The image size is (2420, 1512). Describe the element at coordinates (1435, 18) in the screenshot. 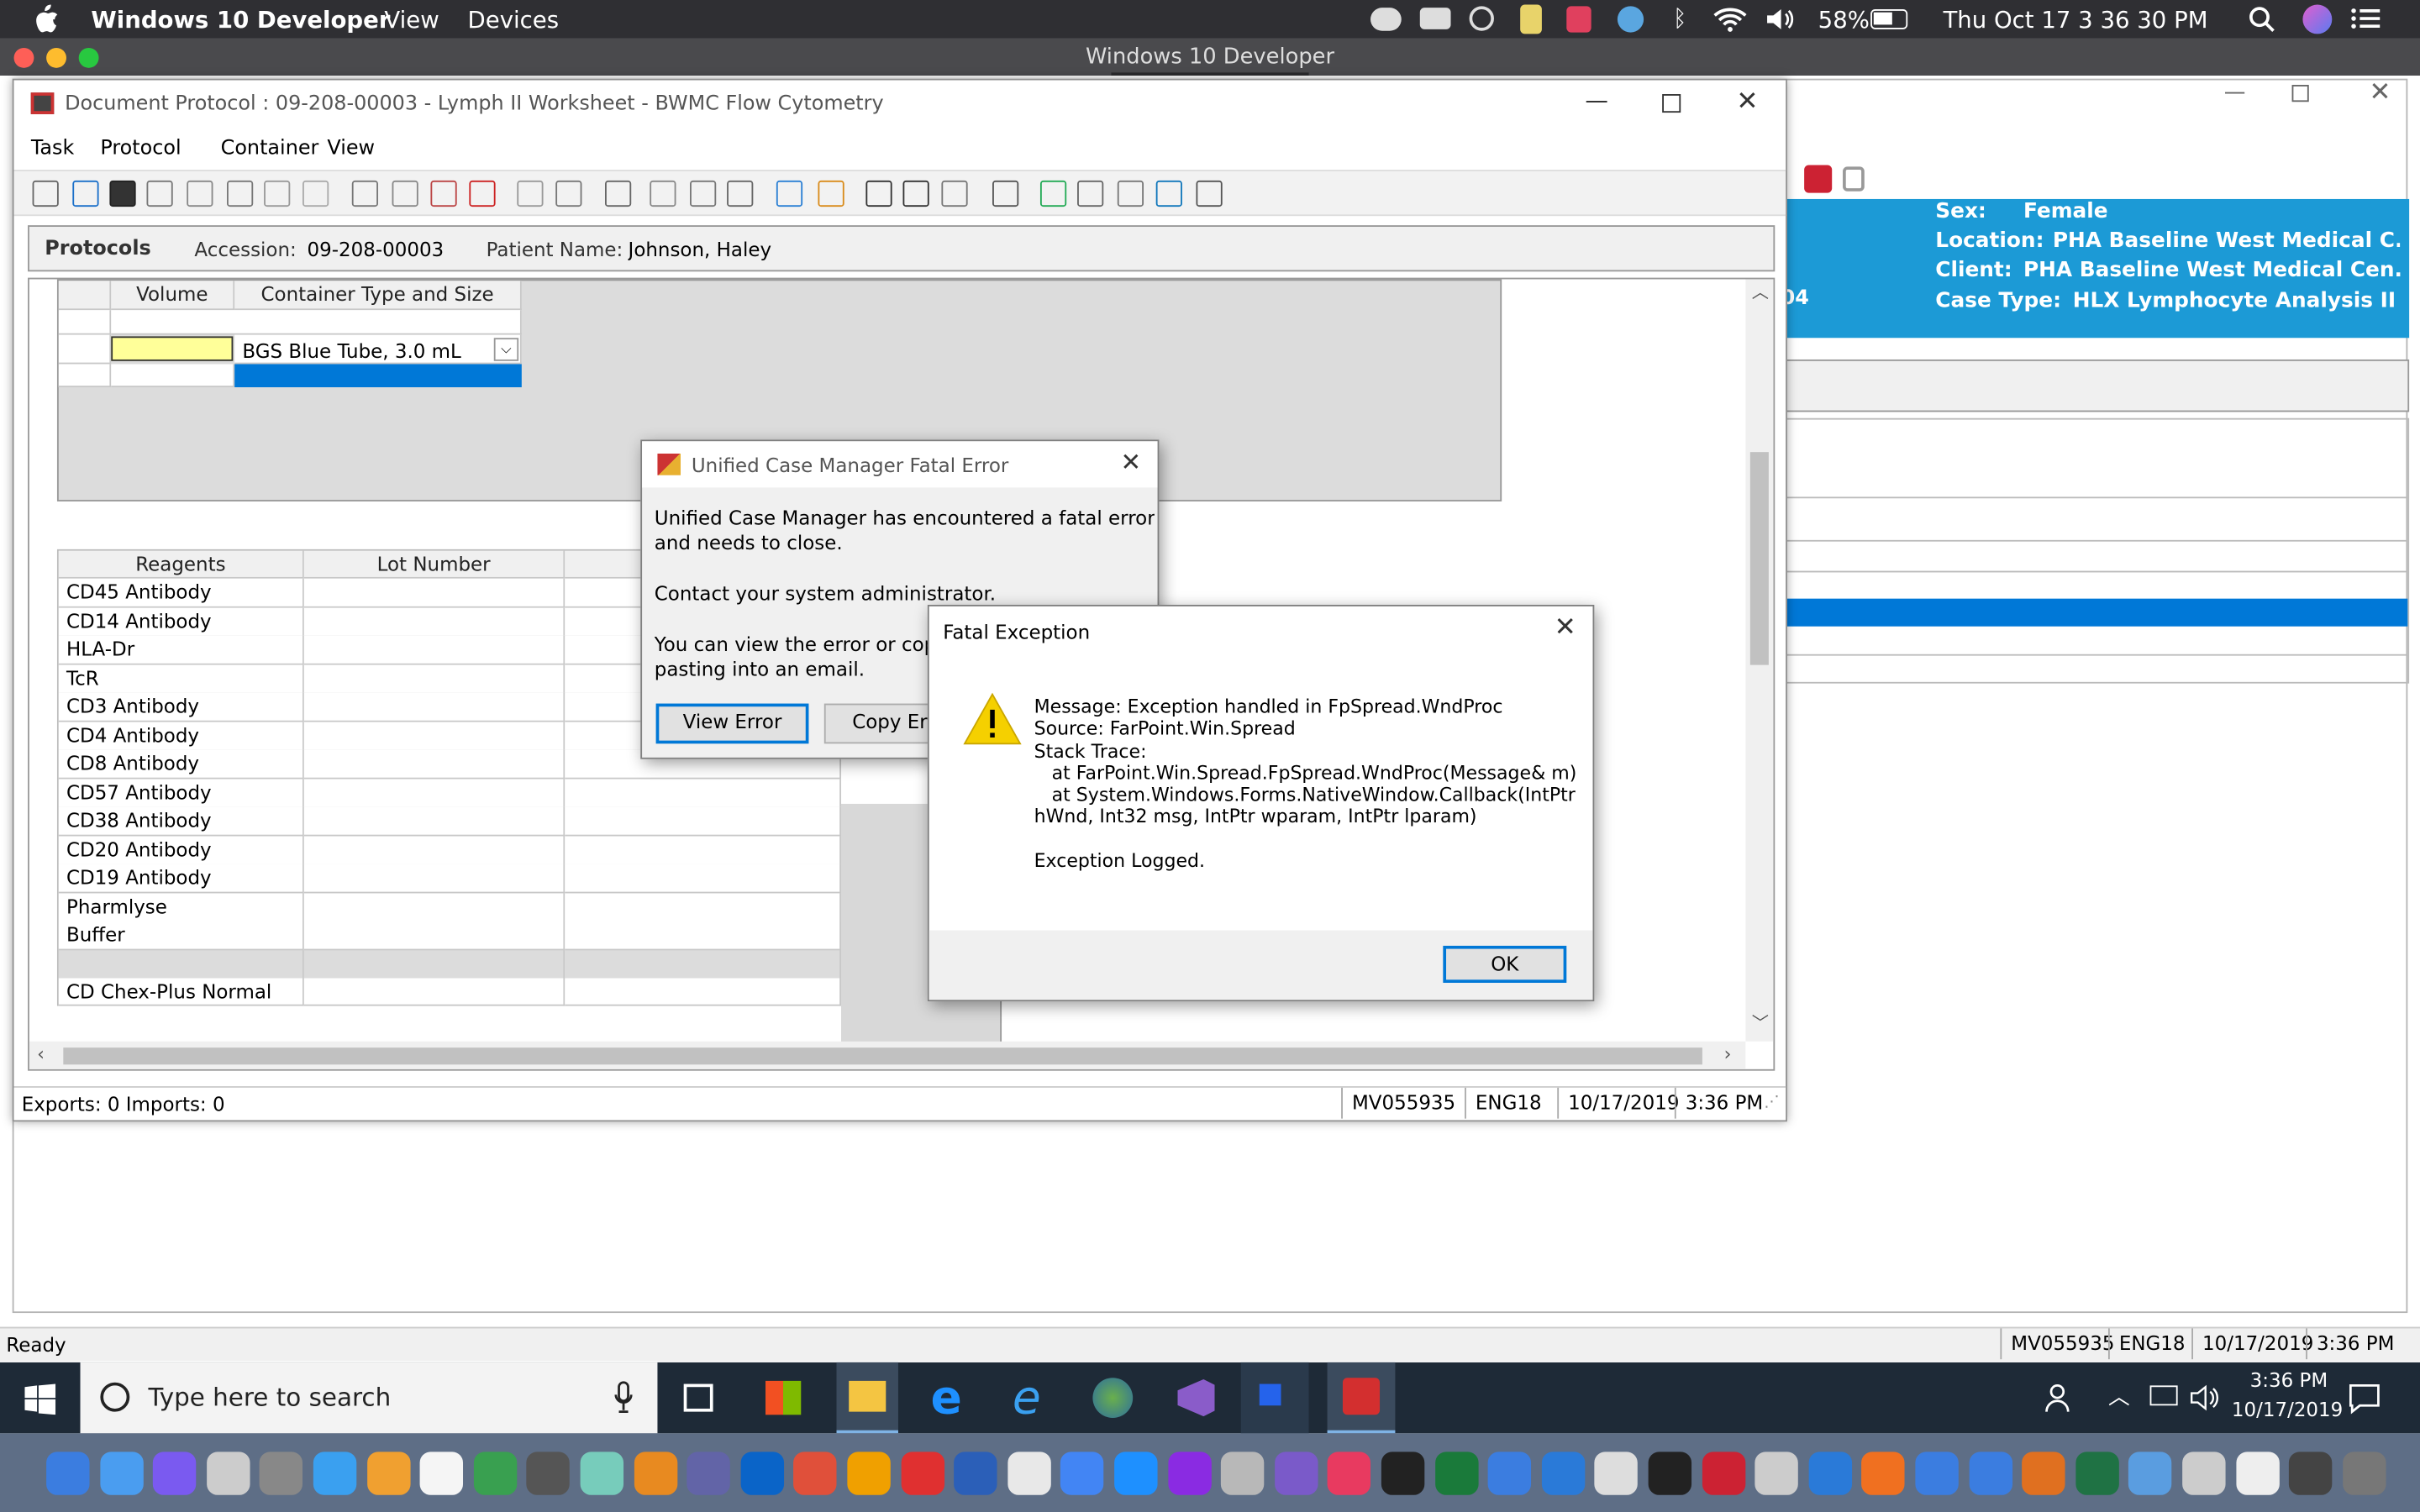

I see `docker-icon` at that location.